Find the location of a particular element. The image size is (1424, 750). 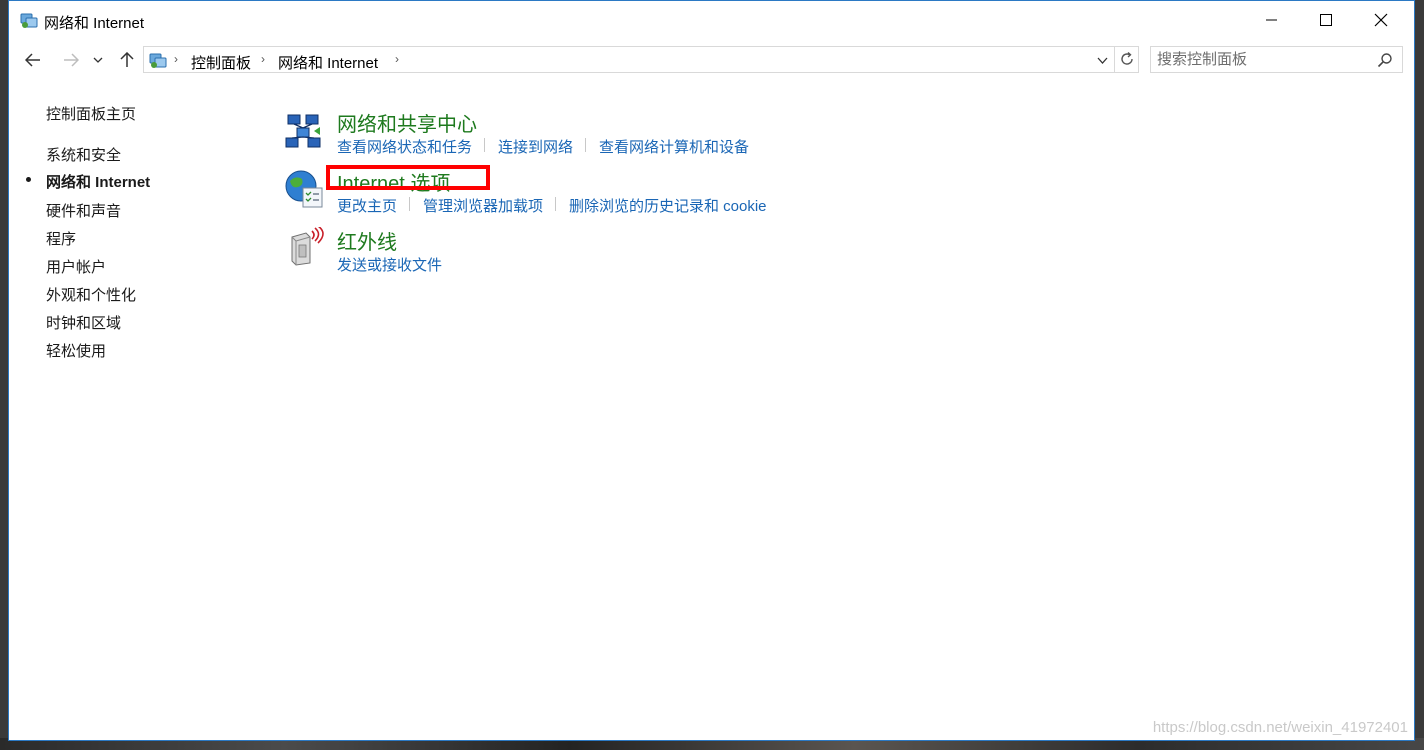

forward-button is located at coordinates (71, 60).